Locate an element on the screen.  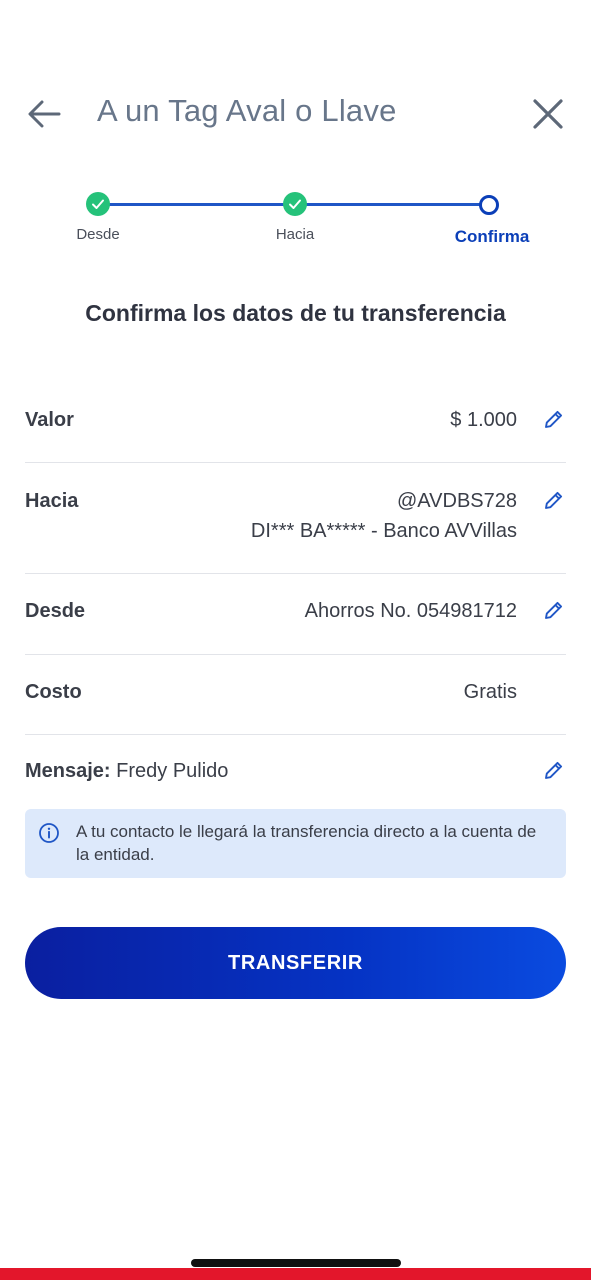
message-line: Mensaje: Fredy Pulido is located at coordinates (126, 771).